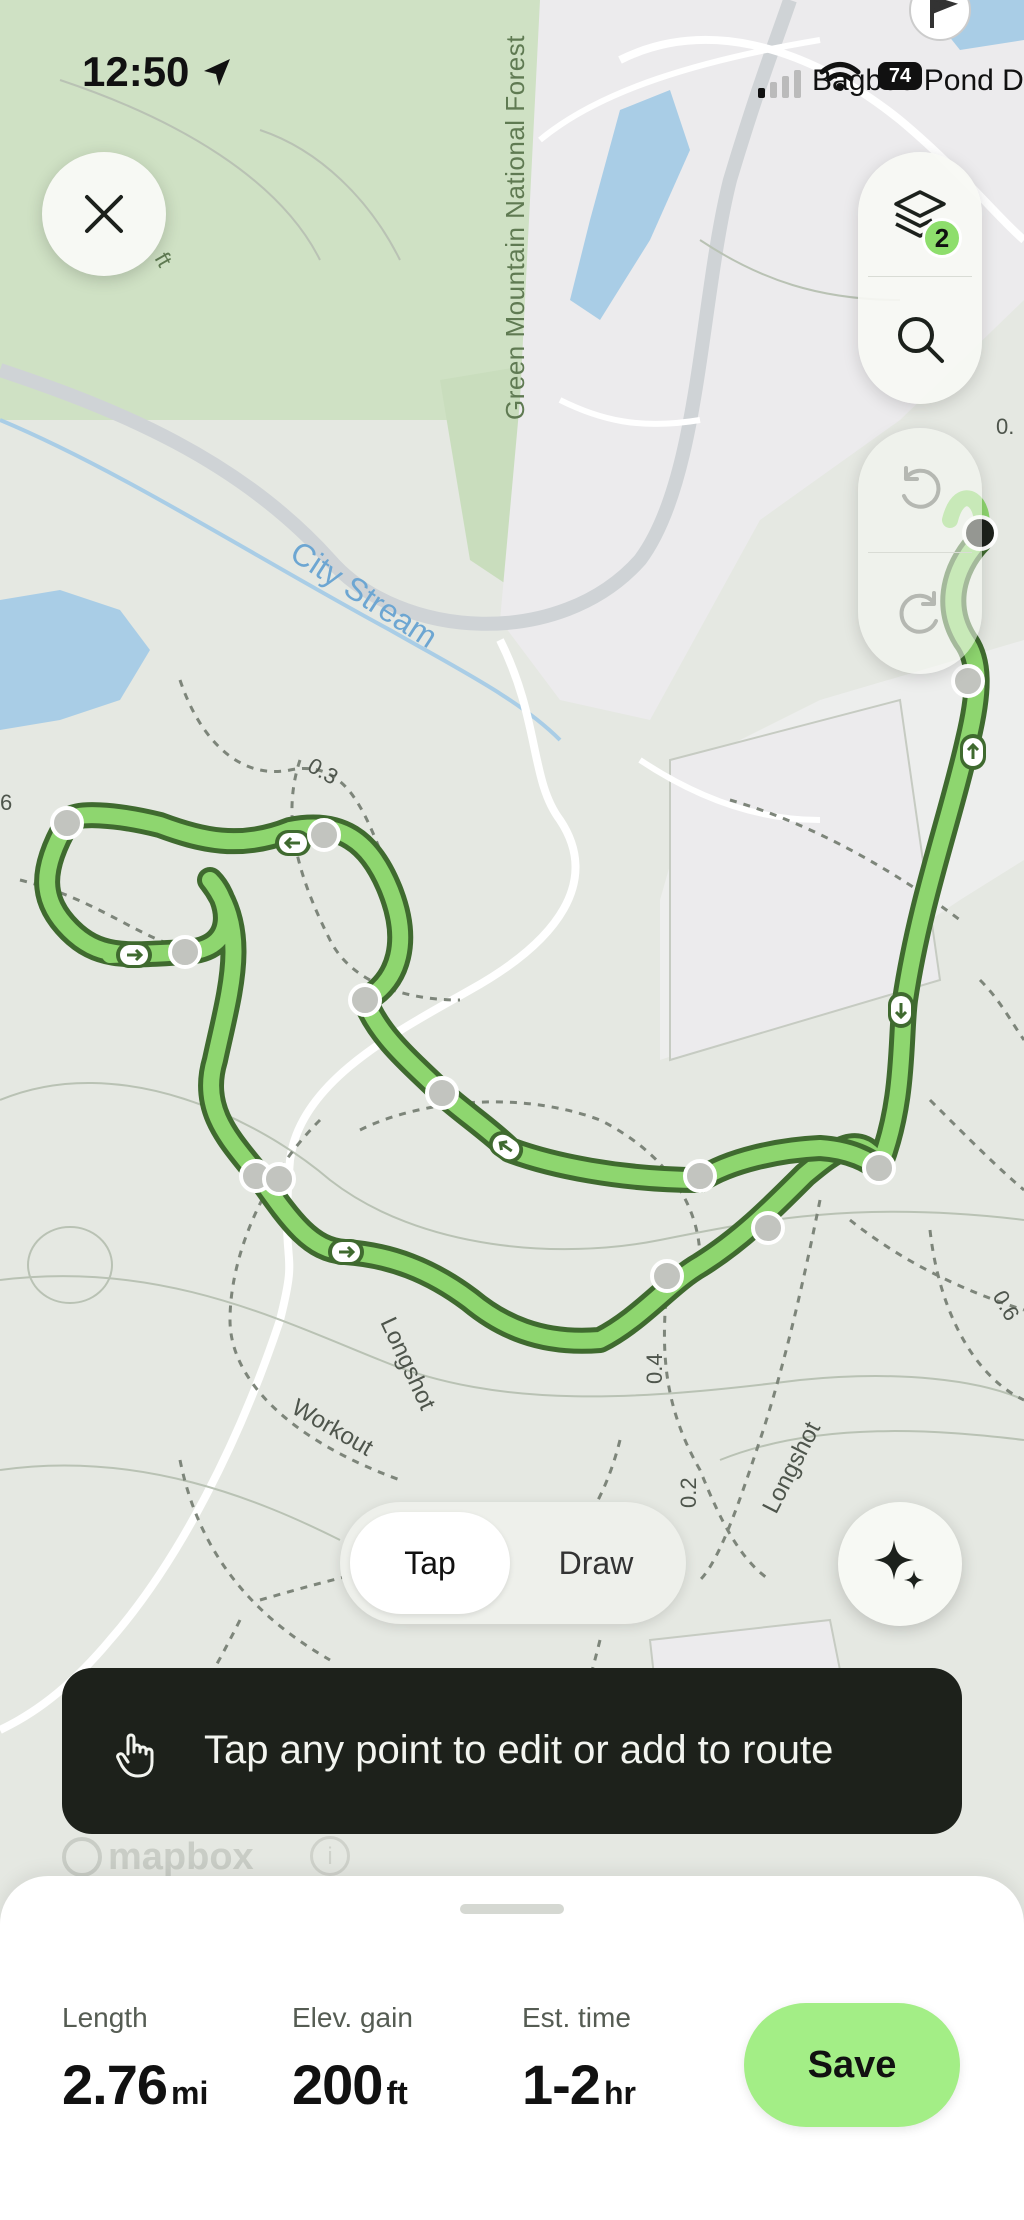  Describe the element at coordinates (519, 1750) in the screenshot. I see `hint-toast-text: Tap any point to edit or add to route` at that location.